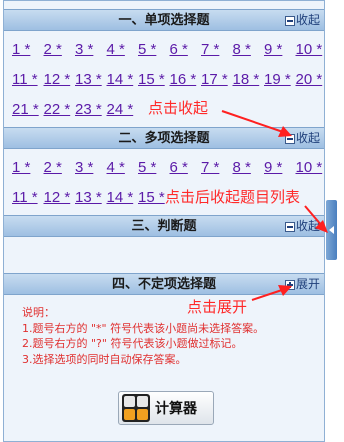  Describe the element at coordinates (233, 197) in the screenshot. I see `annotation-collapsed-list: 点击后收起题目列表` at that location.